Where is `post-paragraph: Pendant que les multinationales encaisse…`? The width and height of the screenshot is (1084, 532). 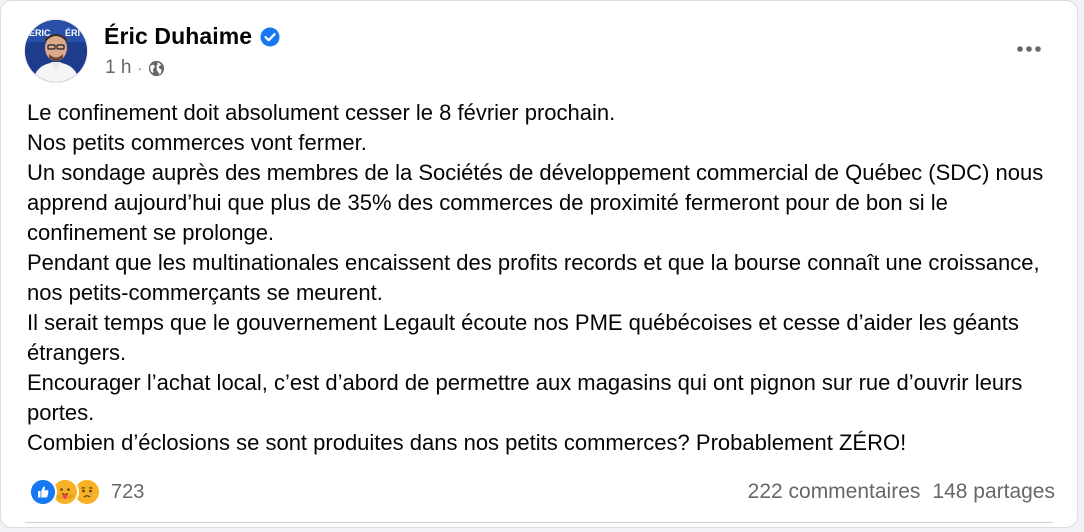
post-paragraph: Pendant que les multinationales encaisse… is located at coordinates (533, 277).